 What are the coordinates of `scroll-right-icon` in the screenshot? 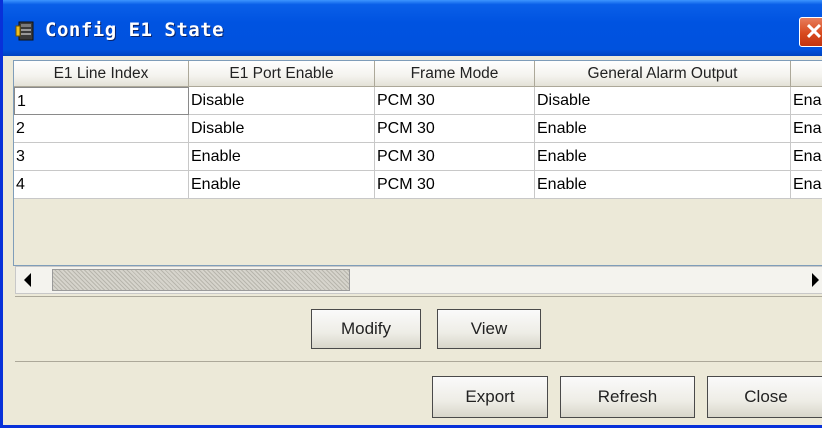 It's located at (815, 280).